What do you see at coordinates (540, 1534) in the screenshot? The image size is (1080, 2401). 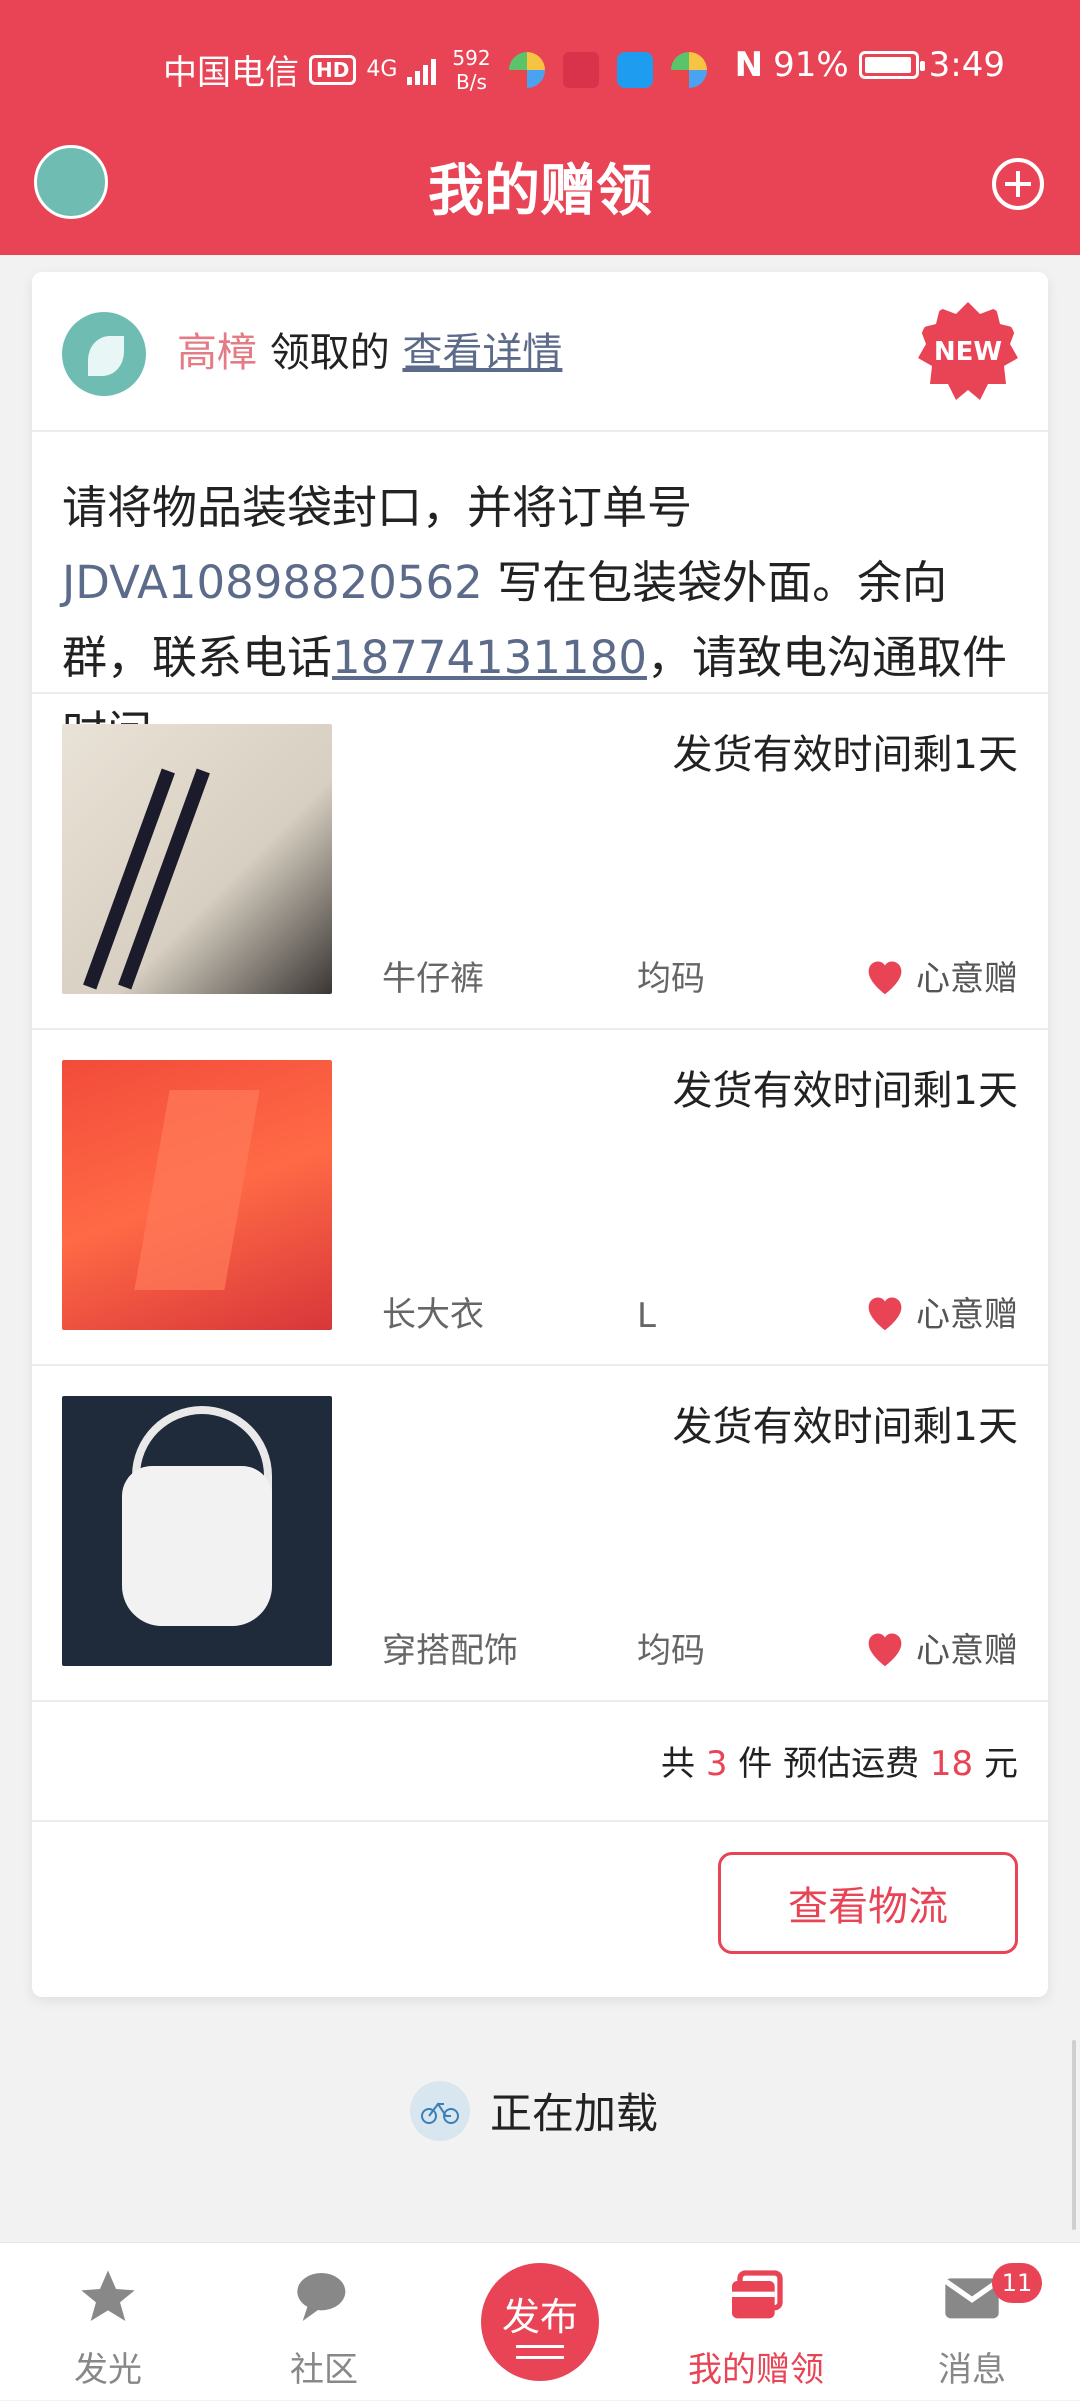 I see `list-item: 发货有效时间剩1天 穿搭配饰 均码 心意赠` at bounding box center [540, 1534].